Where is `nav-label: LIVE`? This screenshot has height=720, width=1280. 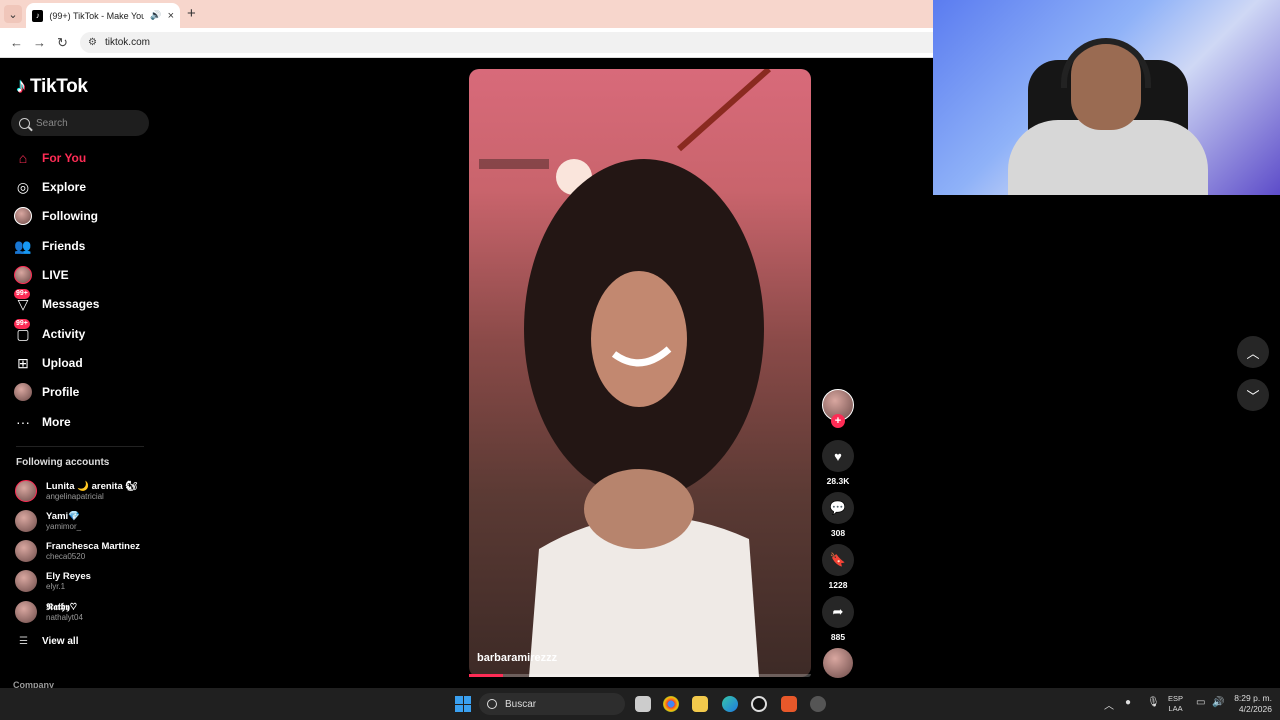
nav-label: LIVE is located at coordinates (55, 275).